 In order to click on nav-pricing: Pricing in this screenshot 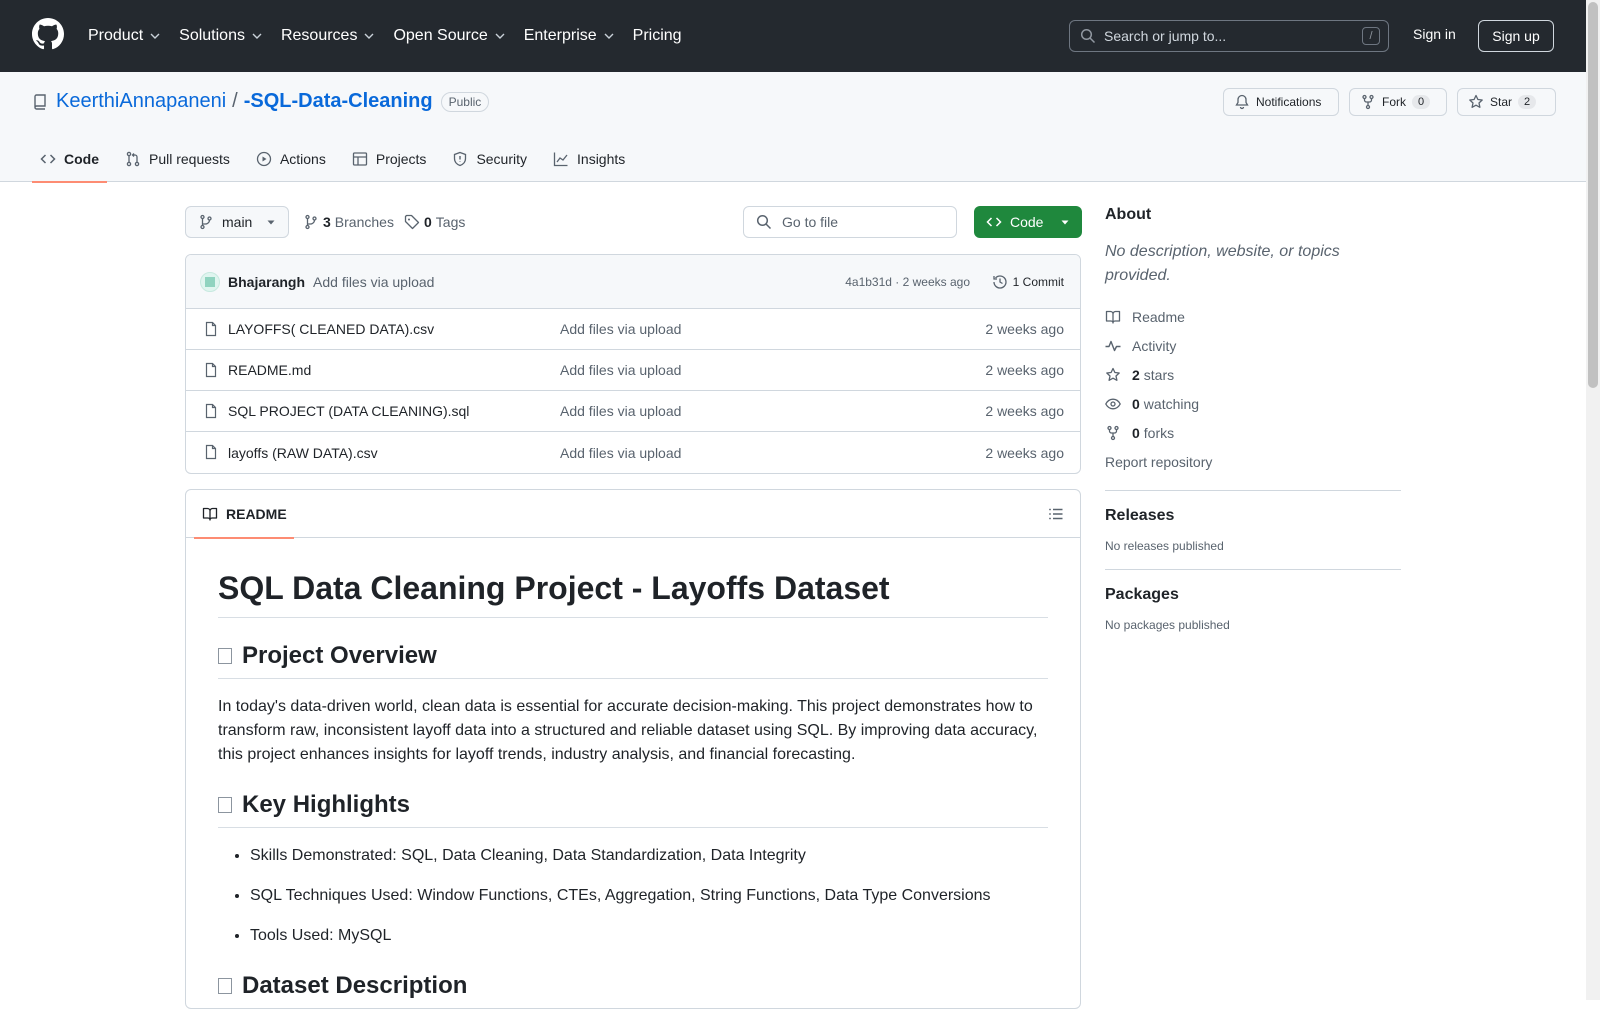, I will do `click(657, 36)`.